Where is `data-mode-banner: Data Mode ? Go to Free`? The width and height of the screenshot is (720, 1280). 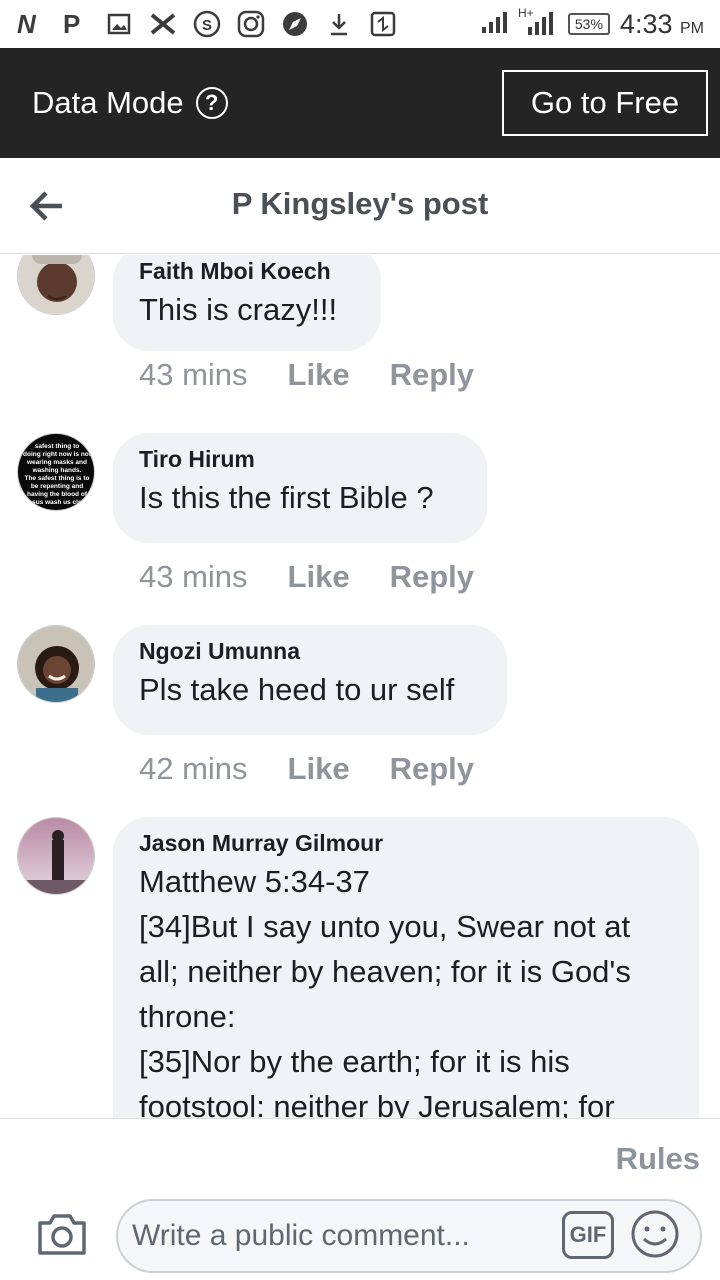
data-mode-banner: Data Mode ? Go to Free is located at coordinates (360, 103).